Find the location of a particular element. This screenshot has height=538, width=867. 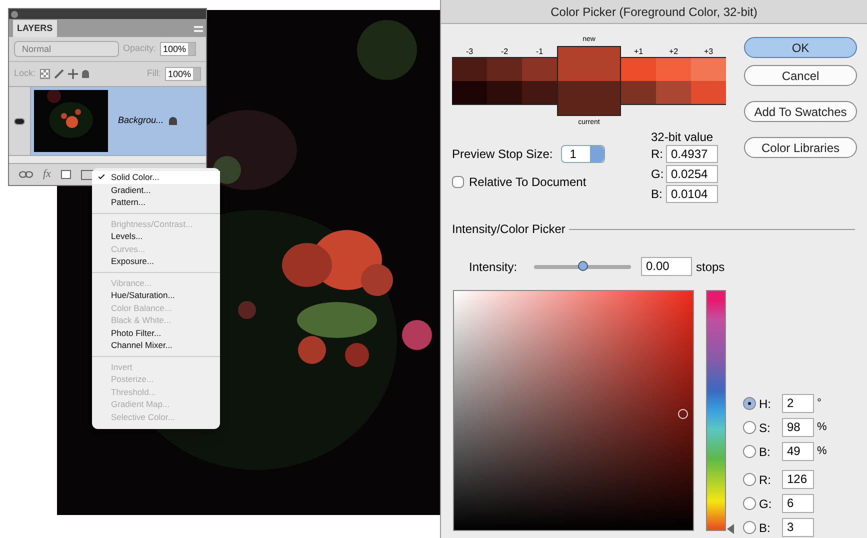

value-field: 0.4937 is located at coordinates (692, 154).